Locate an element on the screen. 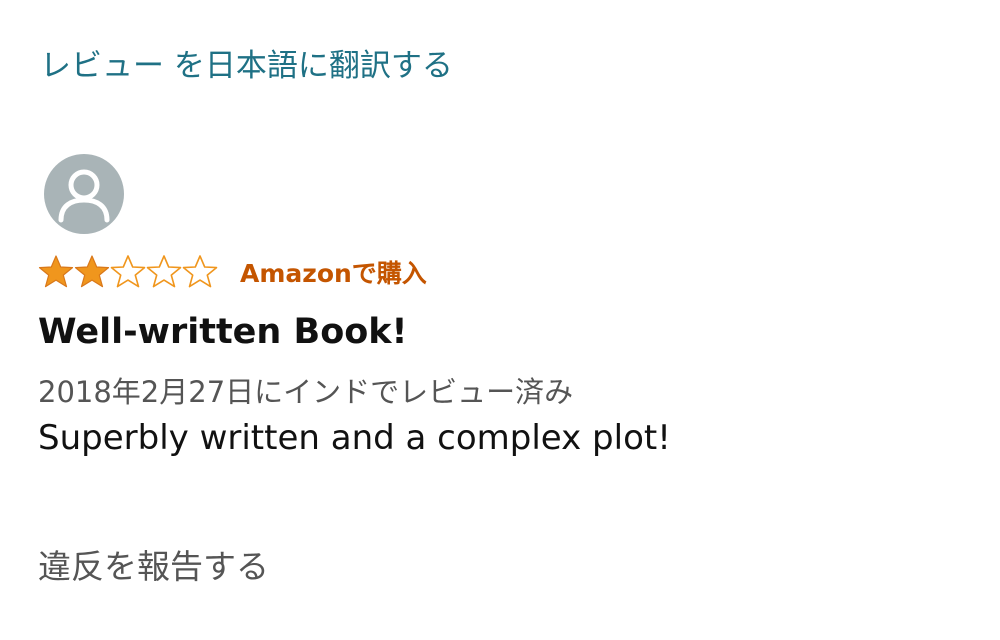 This screenshot has height=640, width=1000. reviewer-name is located at coordinates (153, 194).